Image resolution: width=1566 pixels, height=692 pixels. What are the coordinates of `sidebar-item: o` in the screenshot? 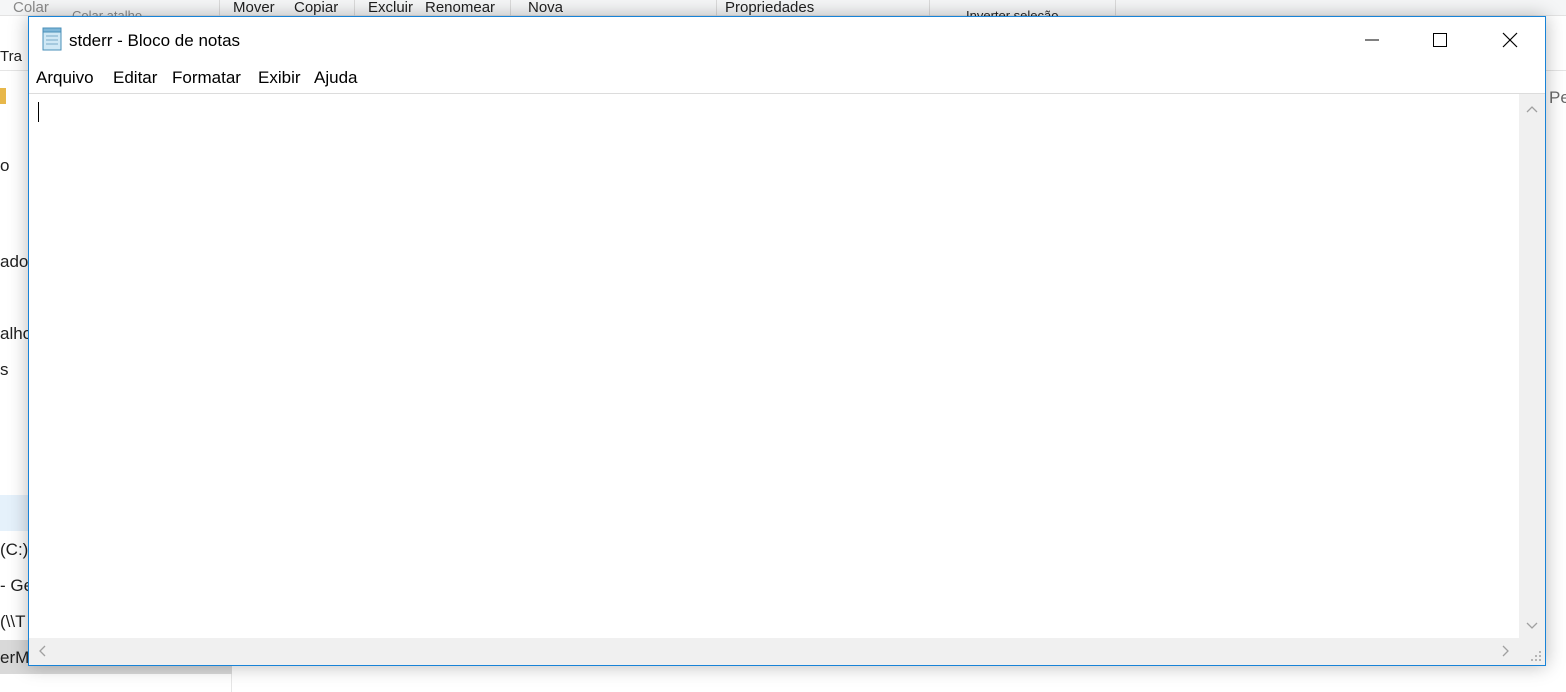 It's located at (4, 166).